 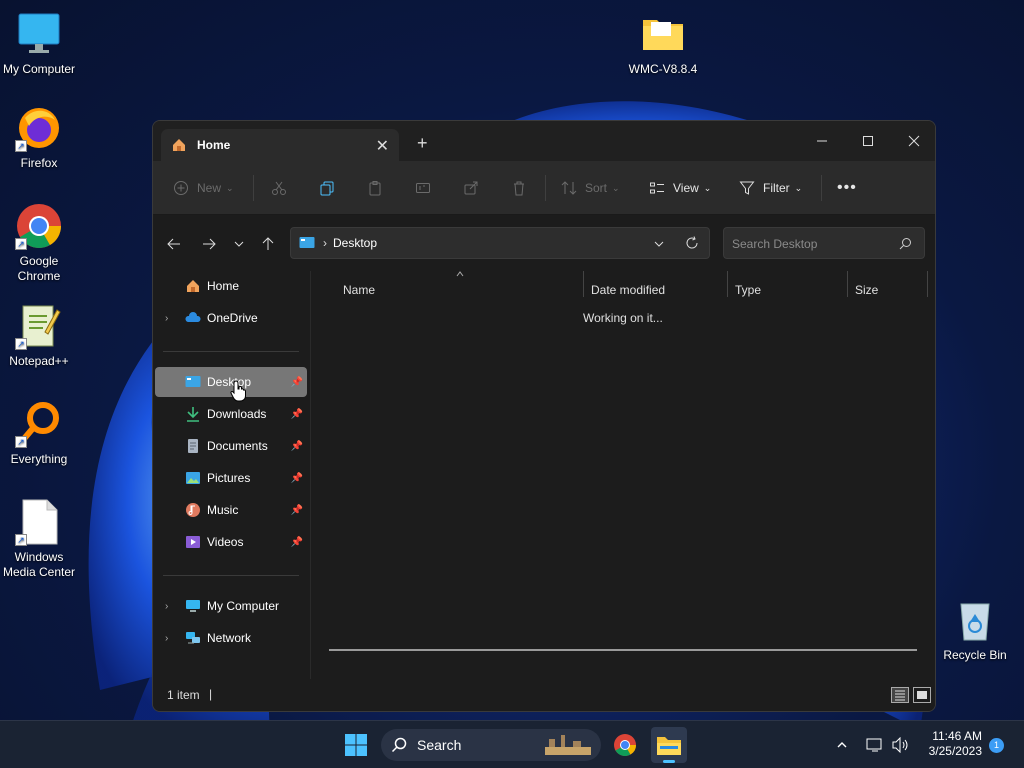 What do you see at coordinates (955, 751) in the screenshot?
I see `clock-date: 3/25/2023` at bounding box center [955, 751].